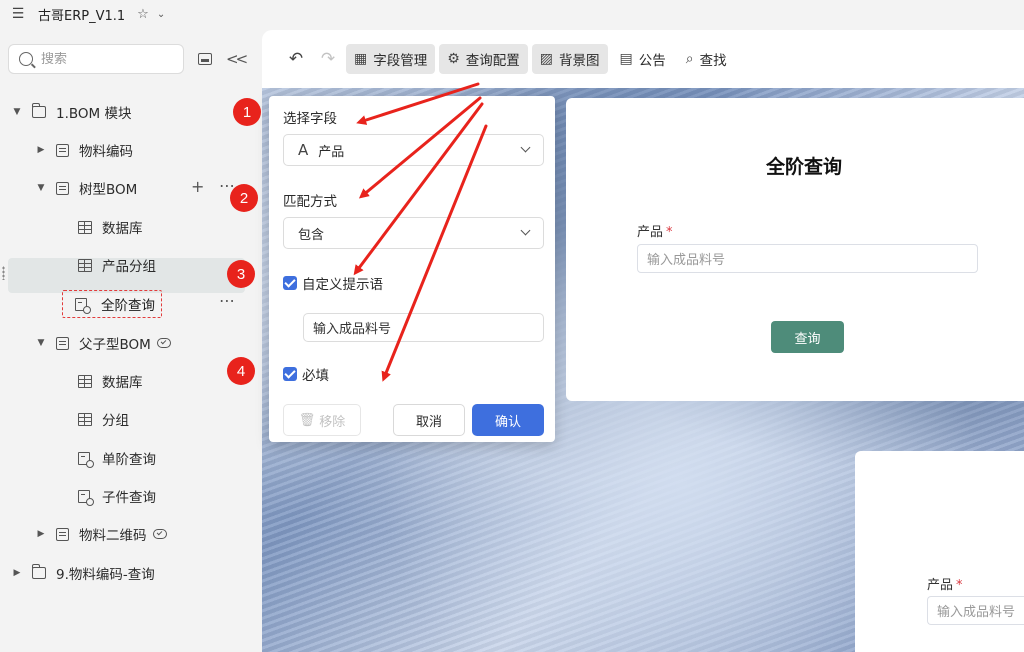 Image resolution: width=1024 pixels, height=652 pixels. Describe the element at coordinates (3, 273) in the screenshot. I see `drag-handle-icon` at that location.